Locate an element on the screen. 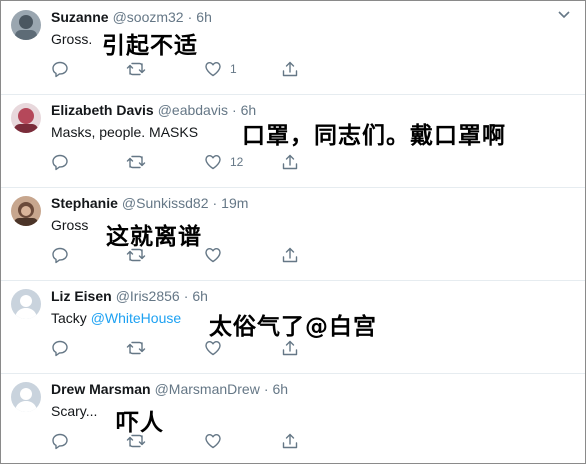 This screenshot has height=466, width=586. author-name: Suzanne is located at coordinates (80, 17).